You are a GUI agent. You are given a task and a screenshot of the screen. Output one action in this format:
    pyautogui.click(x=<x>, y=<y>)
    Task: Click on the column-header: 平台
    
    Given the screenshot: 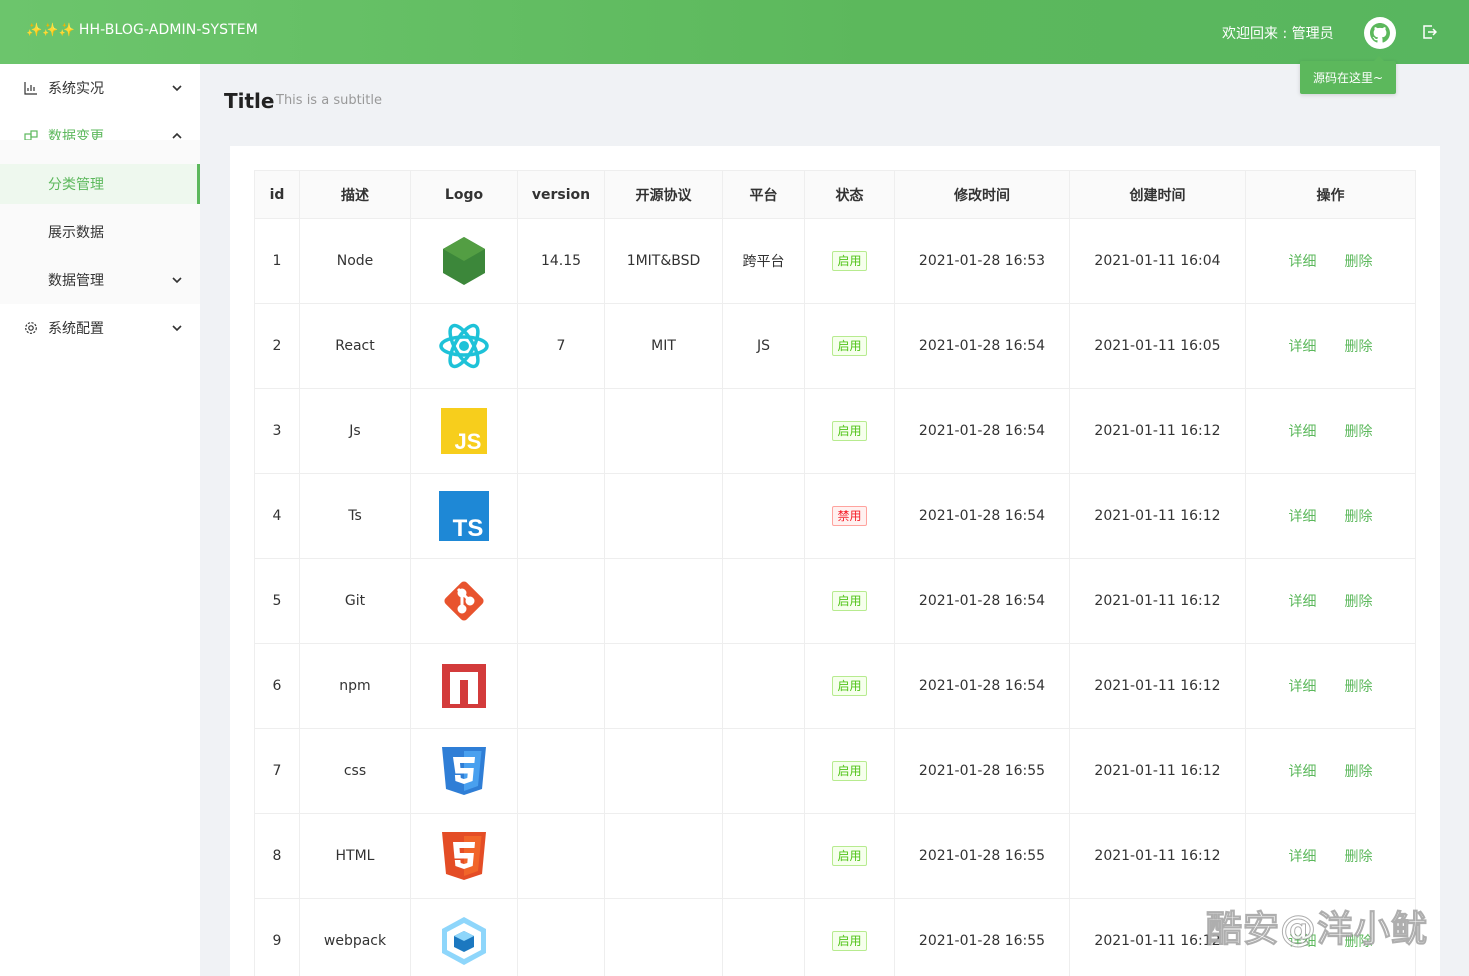 What is the action you would take?
    pyautogui.click(x=763, y=194)
    